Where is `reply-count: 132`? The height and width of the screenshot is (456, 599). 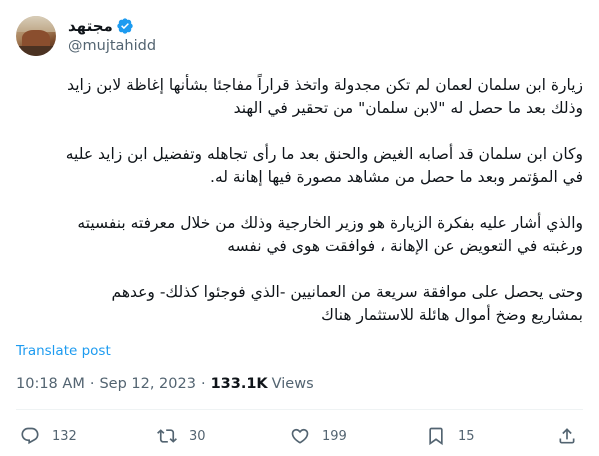
reply-count: 132 is located at coordinates (64, 436).